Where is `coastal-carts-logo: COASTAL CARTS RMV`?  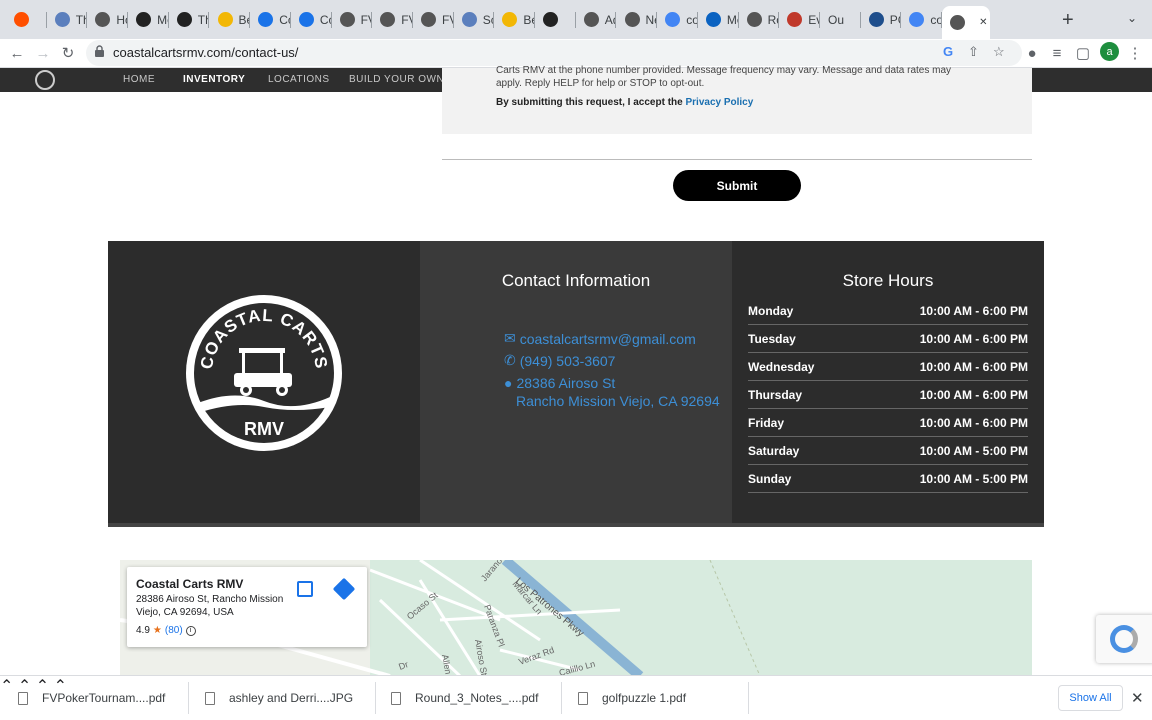 coastal-carts-logo: COASTAL CARTS RMV is located at coordinates (264, 373).